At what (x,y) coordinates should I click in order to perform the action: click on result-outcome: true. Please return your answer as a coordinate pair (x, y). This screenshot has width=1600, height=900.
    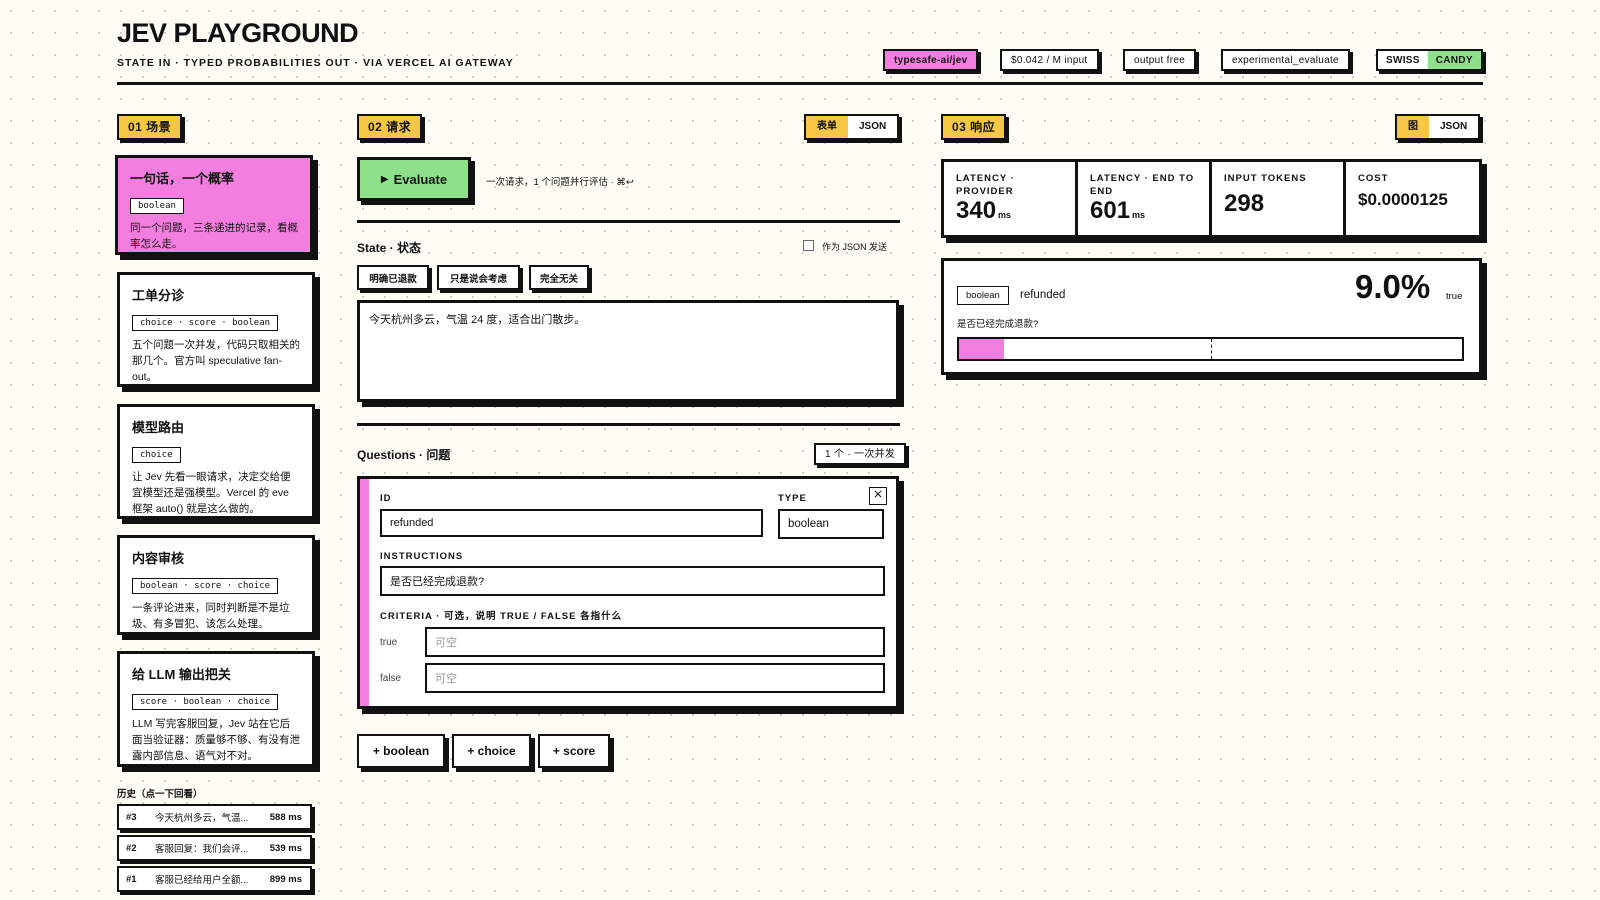
    Looking at the image, I should click on (1454, 296).